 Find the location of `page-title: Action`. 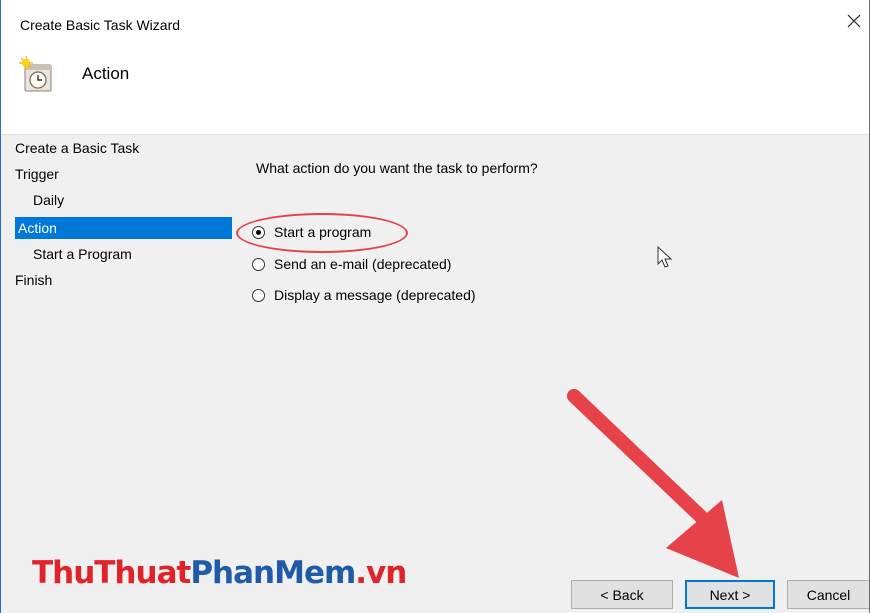

page-title: Action is located at coordinates (106, 73).